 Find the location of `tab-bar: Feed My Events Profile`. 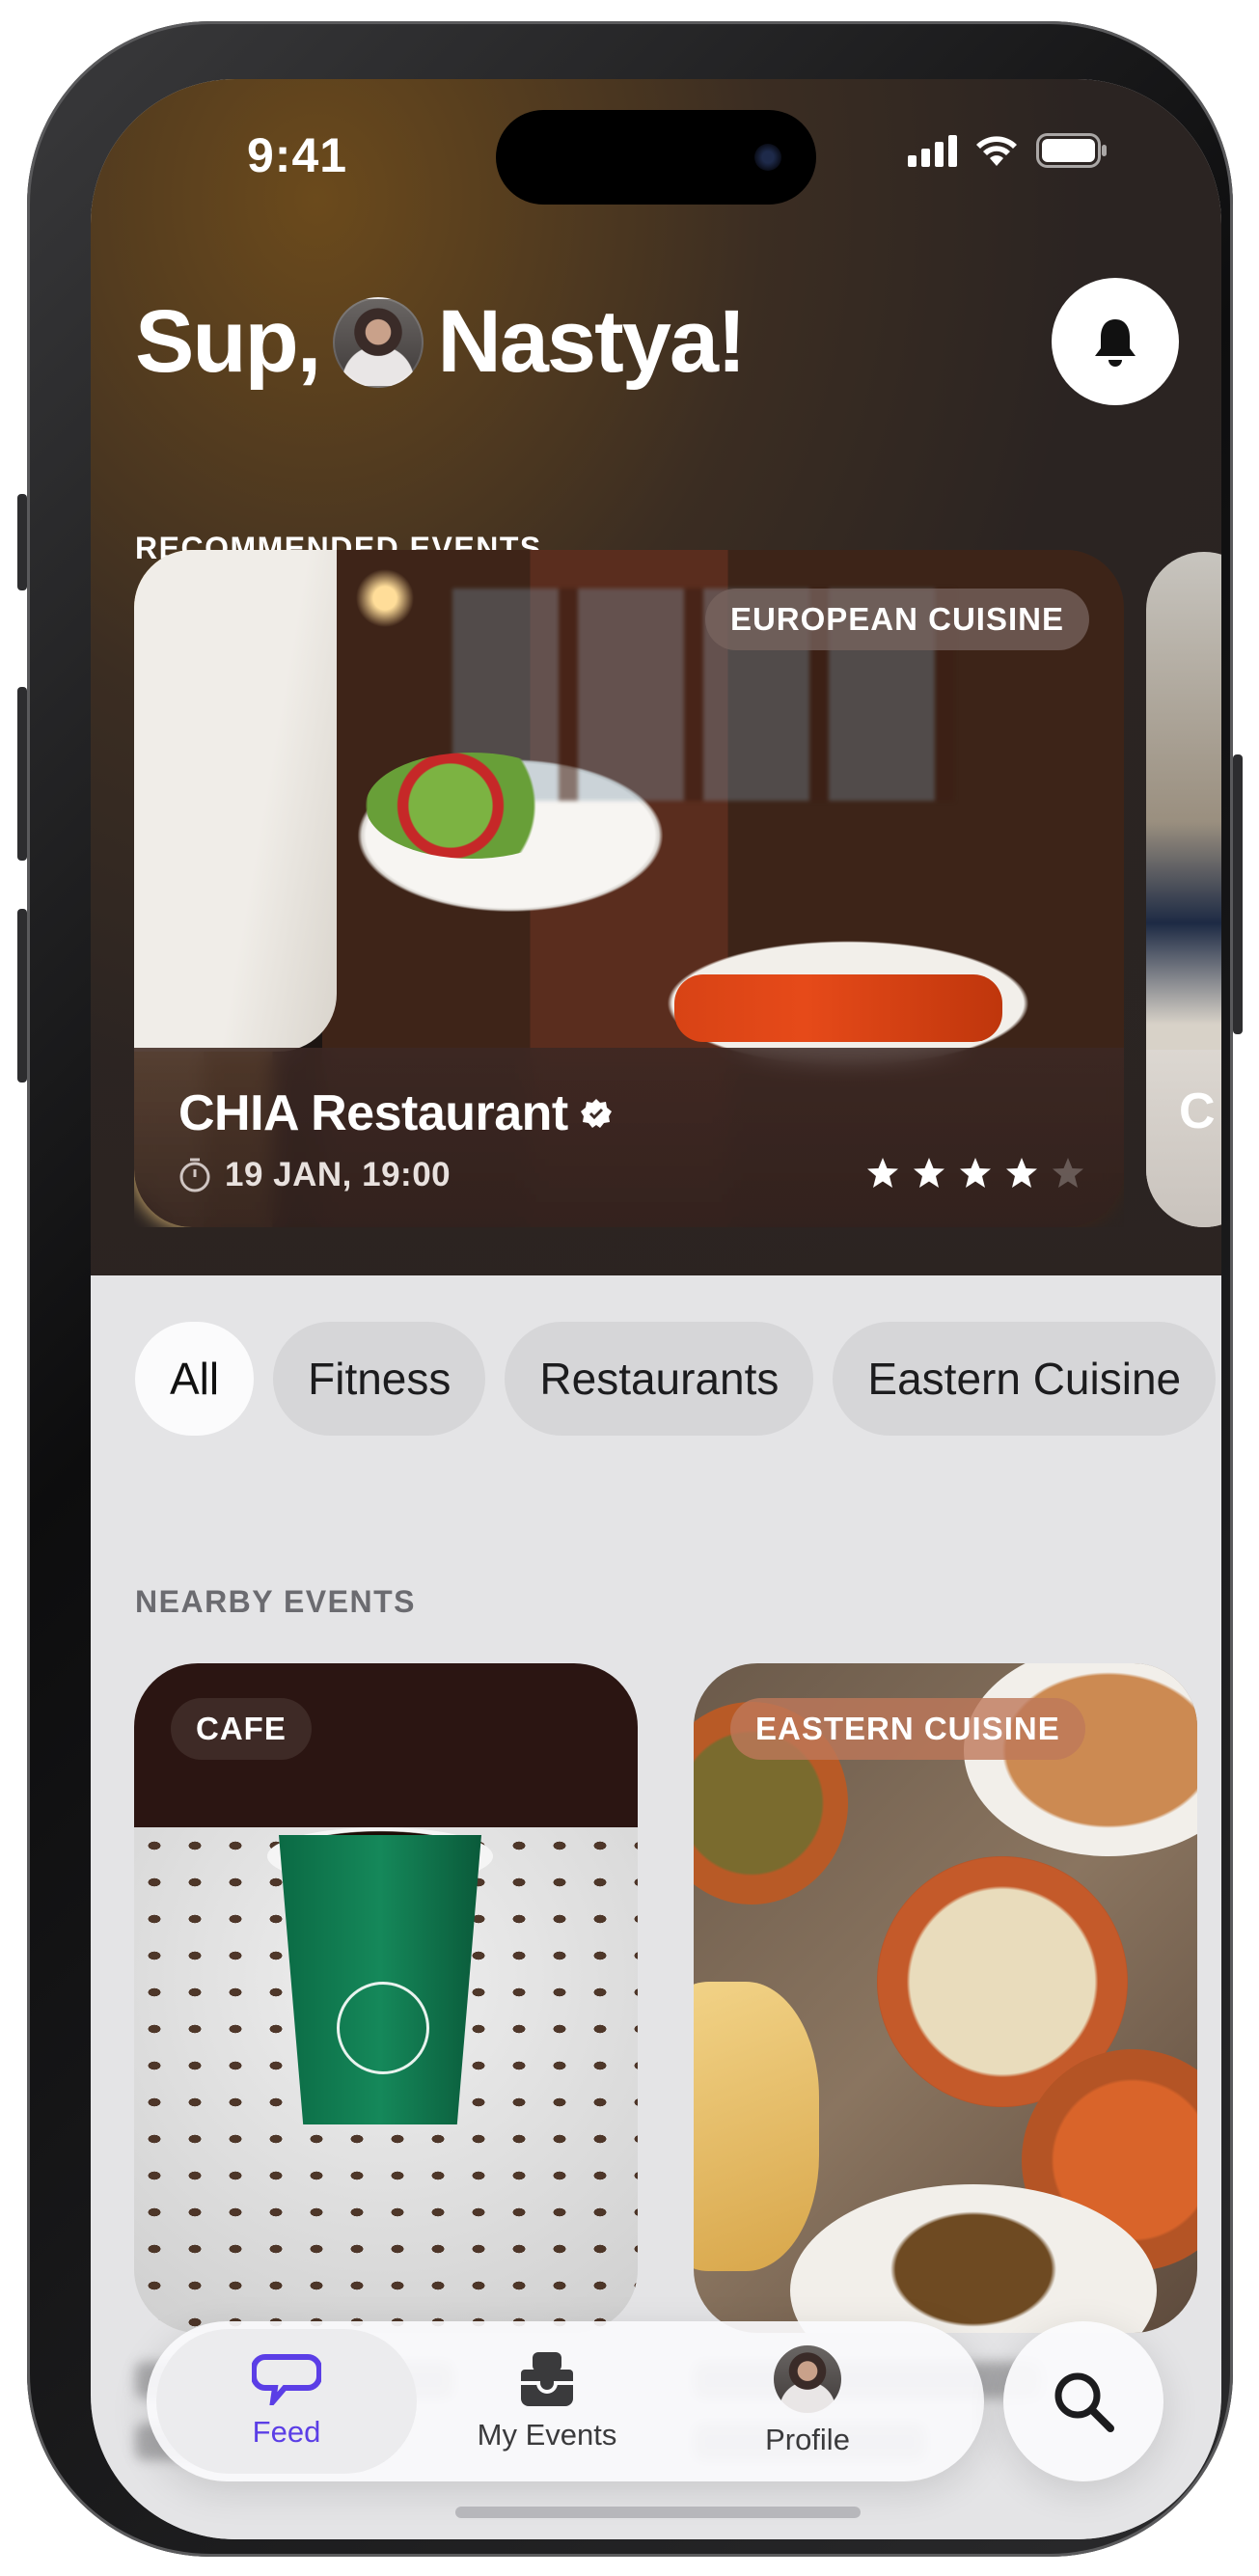

tab-bar: Feed My Events Profile is located at coordinates (565, 2401).